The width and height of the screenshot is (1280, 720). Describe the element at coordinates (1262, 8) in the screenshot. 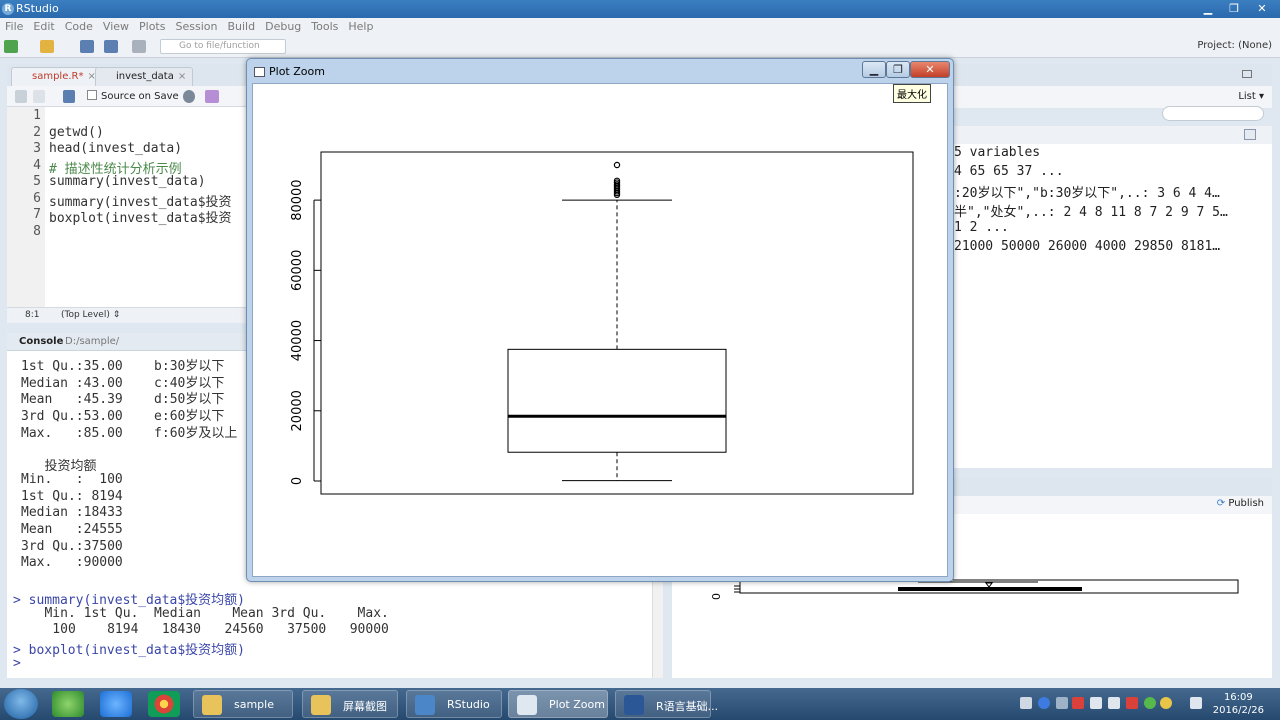

I see `close-button: ✕` at that location.